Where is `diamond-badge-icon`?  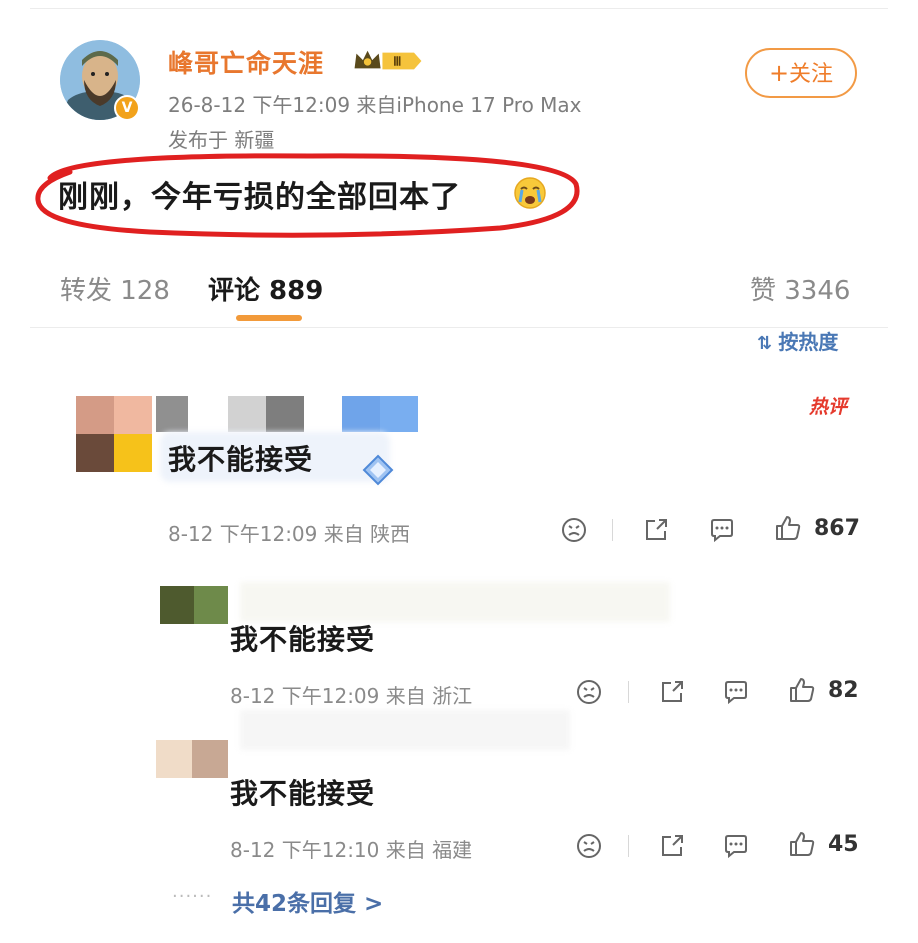
diamond-badge-icon is located at coordinates (378, 470).